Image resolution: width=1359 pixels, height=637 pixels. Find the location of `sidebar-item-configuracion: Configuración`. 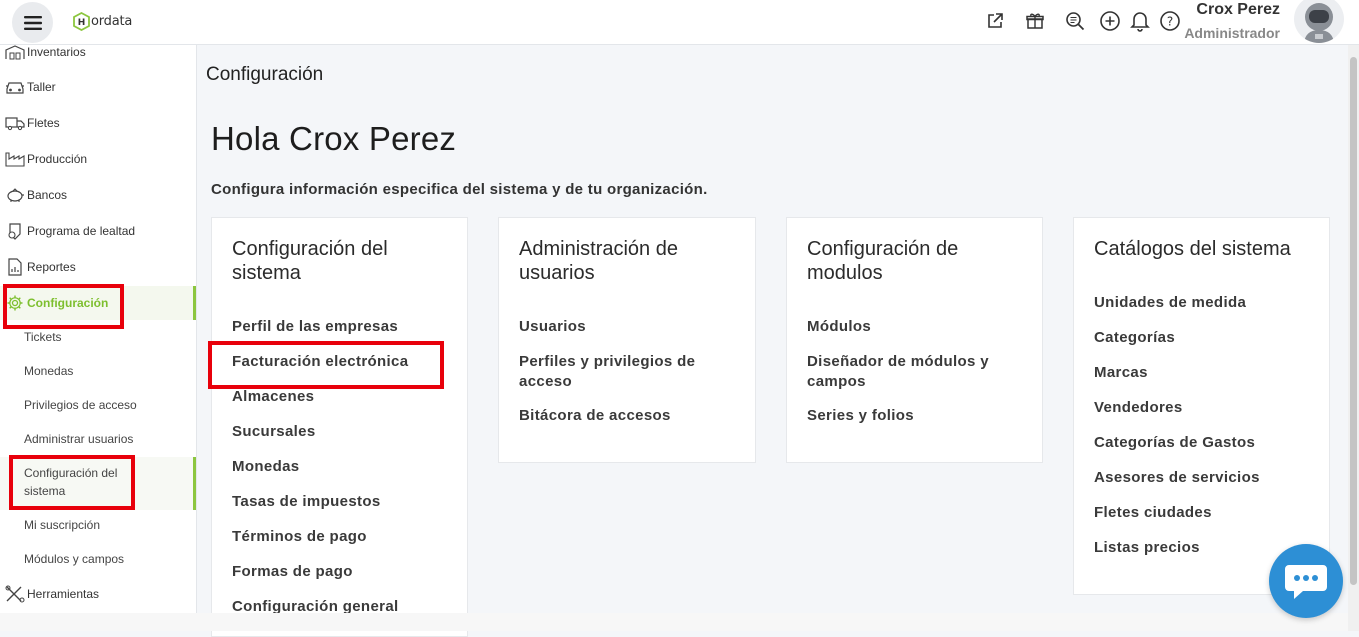

sidebar-item-configuracion: Configuración is located at coordinates (98, 303).